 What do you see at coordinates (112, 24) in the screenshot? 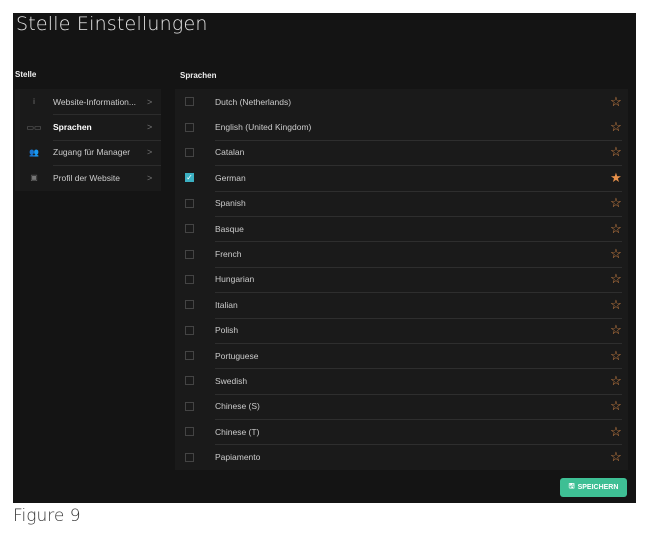
I see `page-title: Stelle Einstellungen` at bounding box center [112, 24].